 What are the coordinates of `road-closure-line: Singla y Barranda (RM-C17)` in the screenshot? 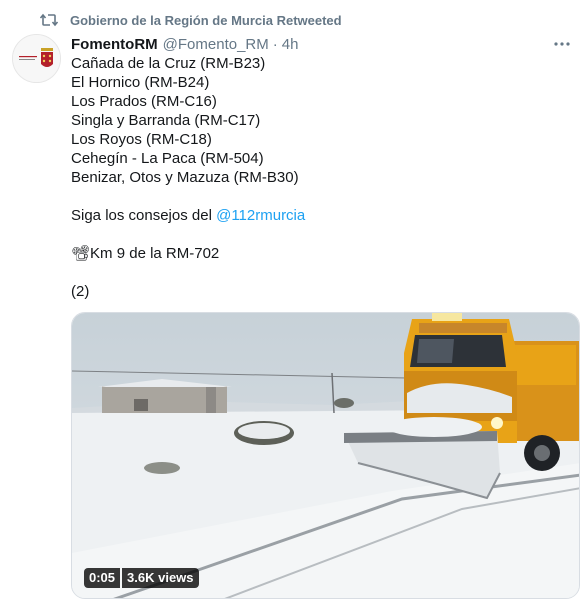 It's located at (166, 120).